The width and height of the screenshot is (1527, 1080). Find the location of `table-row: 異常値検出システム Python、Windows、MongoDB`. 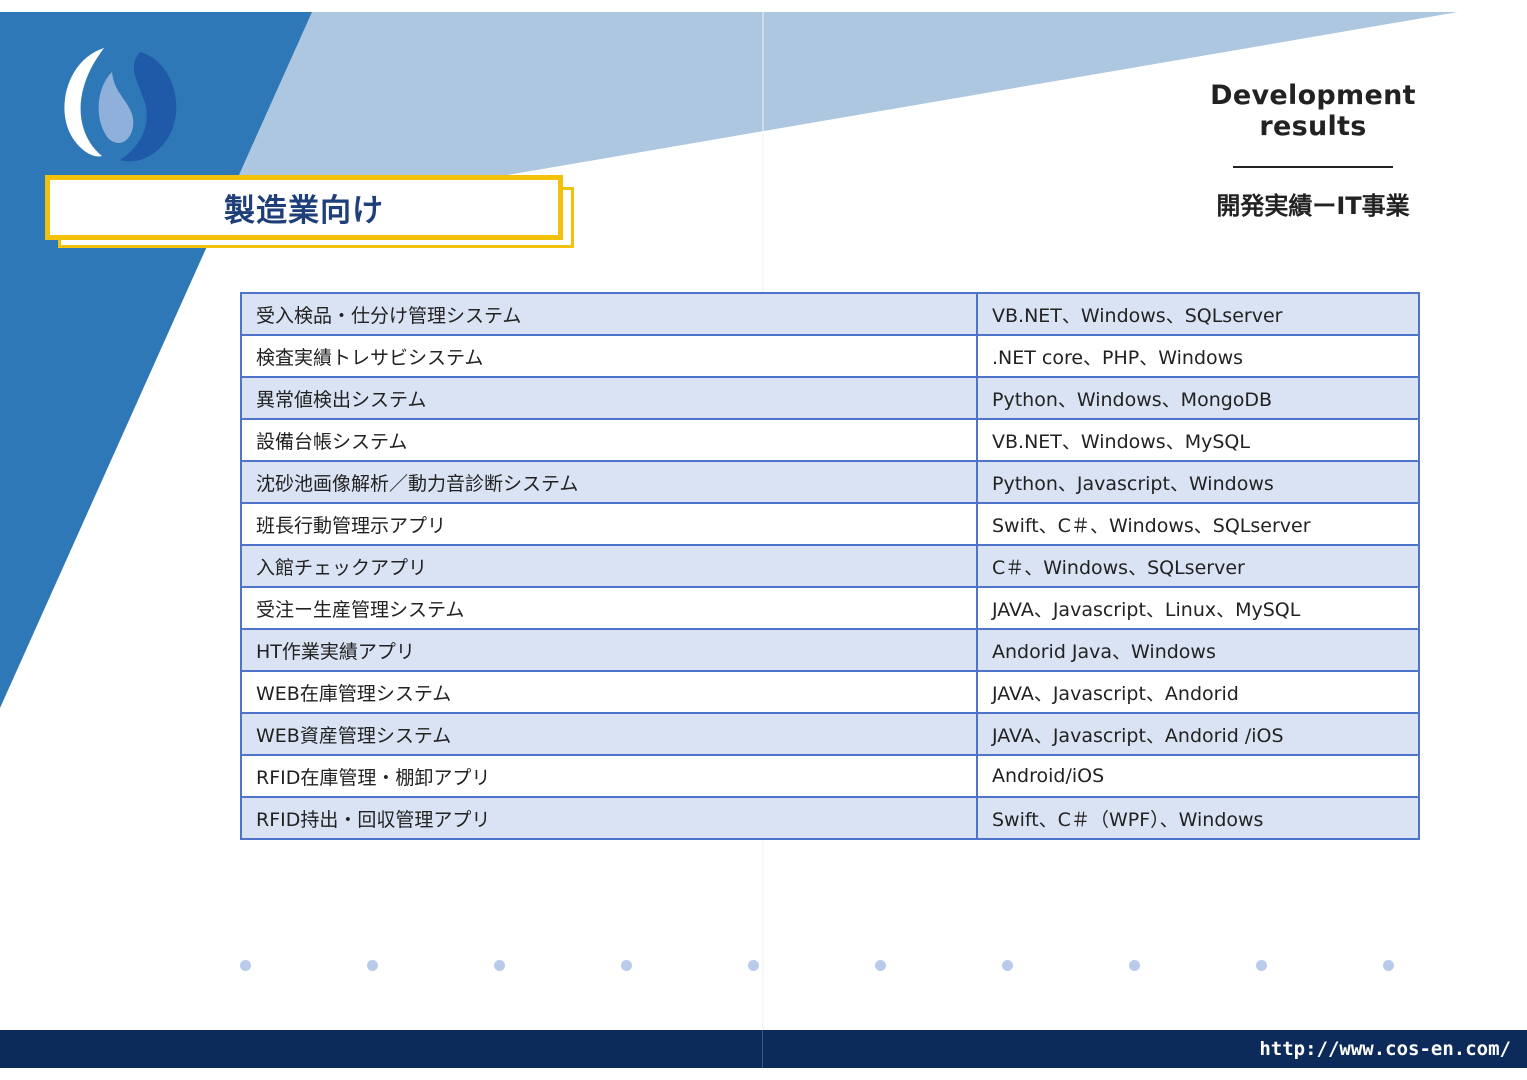

table-row: 異常値検出システム Python、Windows、MongoDB is located at coordinates (830, 398).